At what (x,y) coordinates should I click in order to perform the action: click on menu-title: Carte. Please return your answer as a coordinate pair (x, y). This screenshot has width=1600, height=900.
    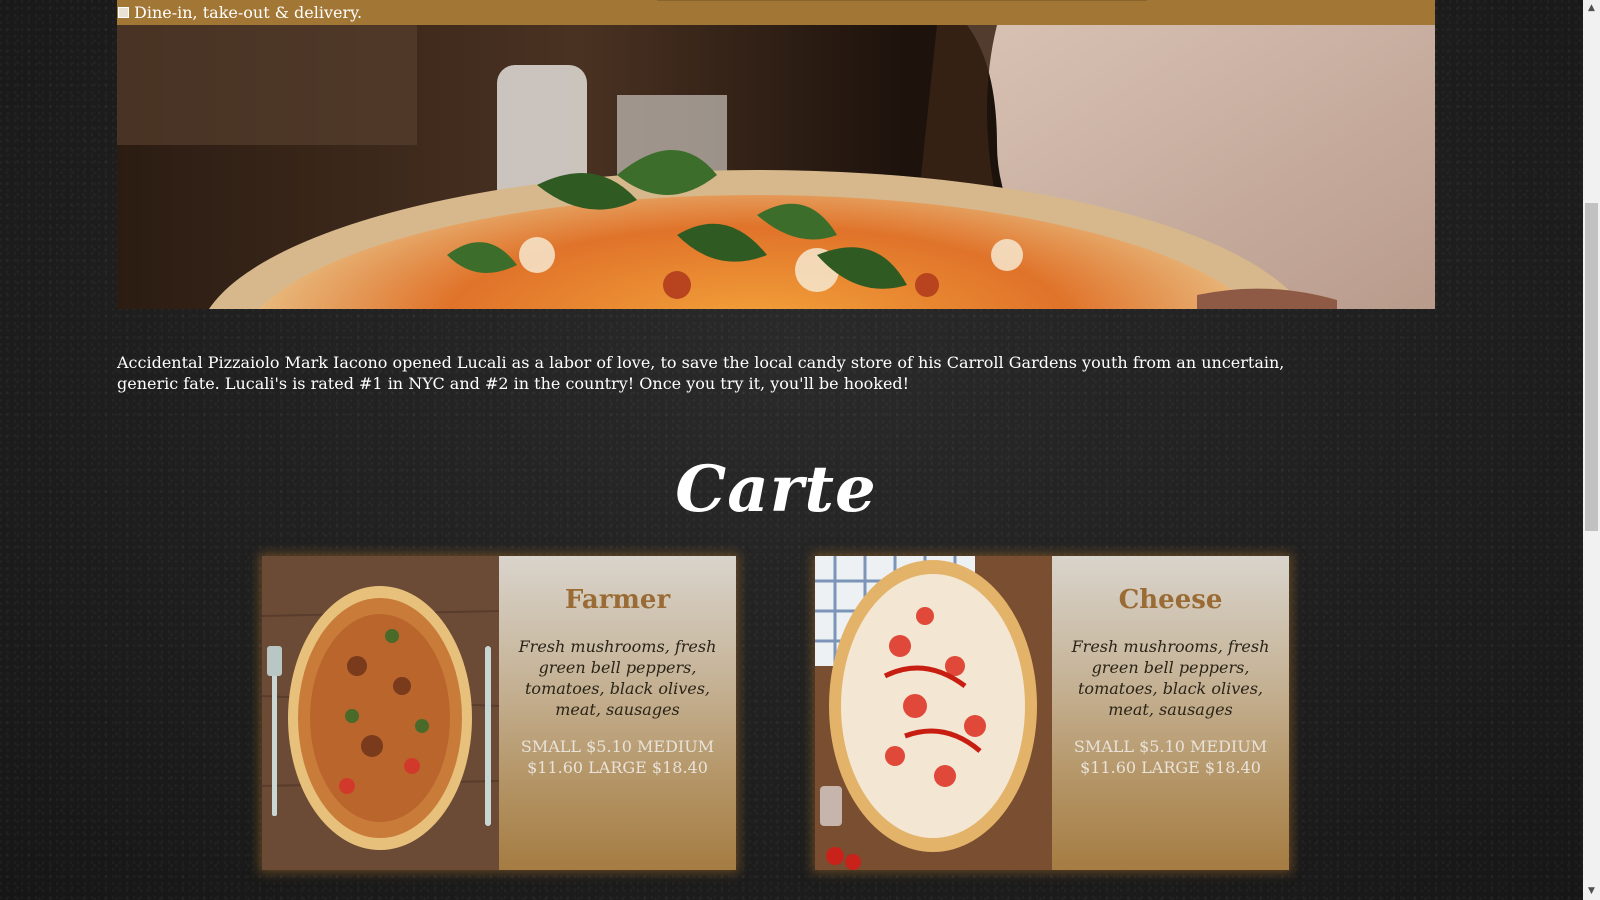
    Looking at the image, I should click on (776, 489).